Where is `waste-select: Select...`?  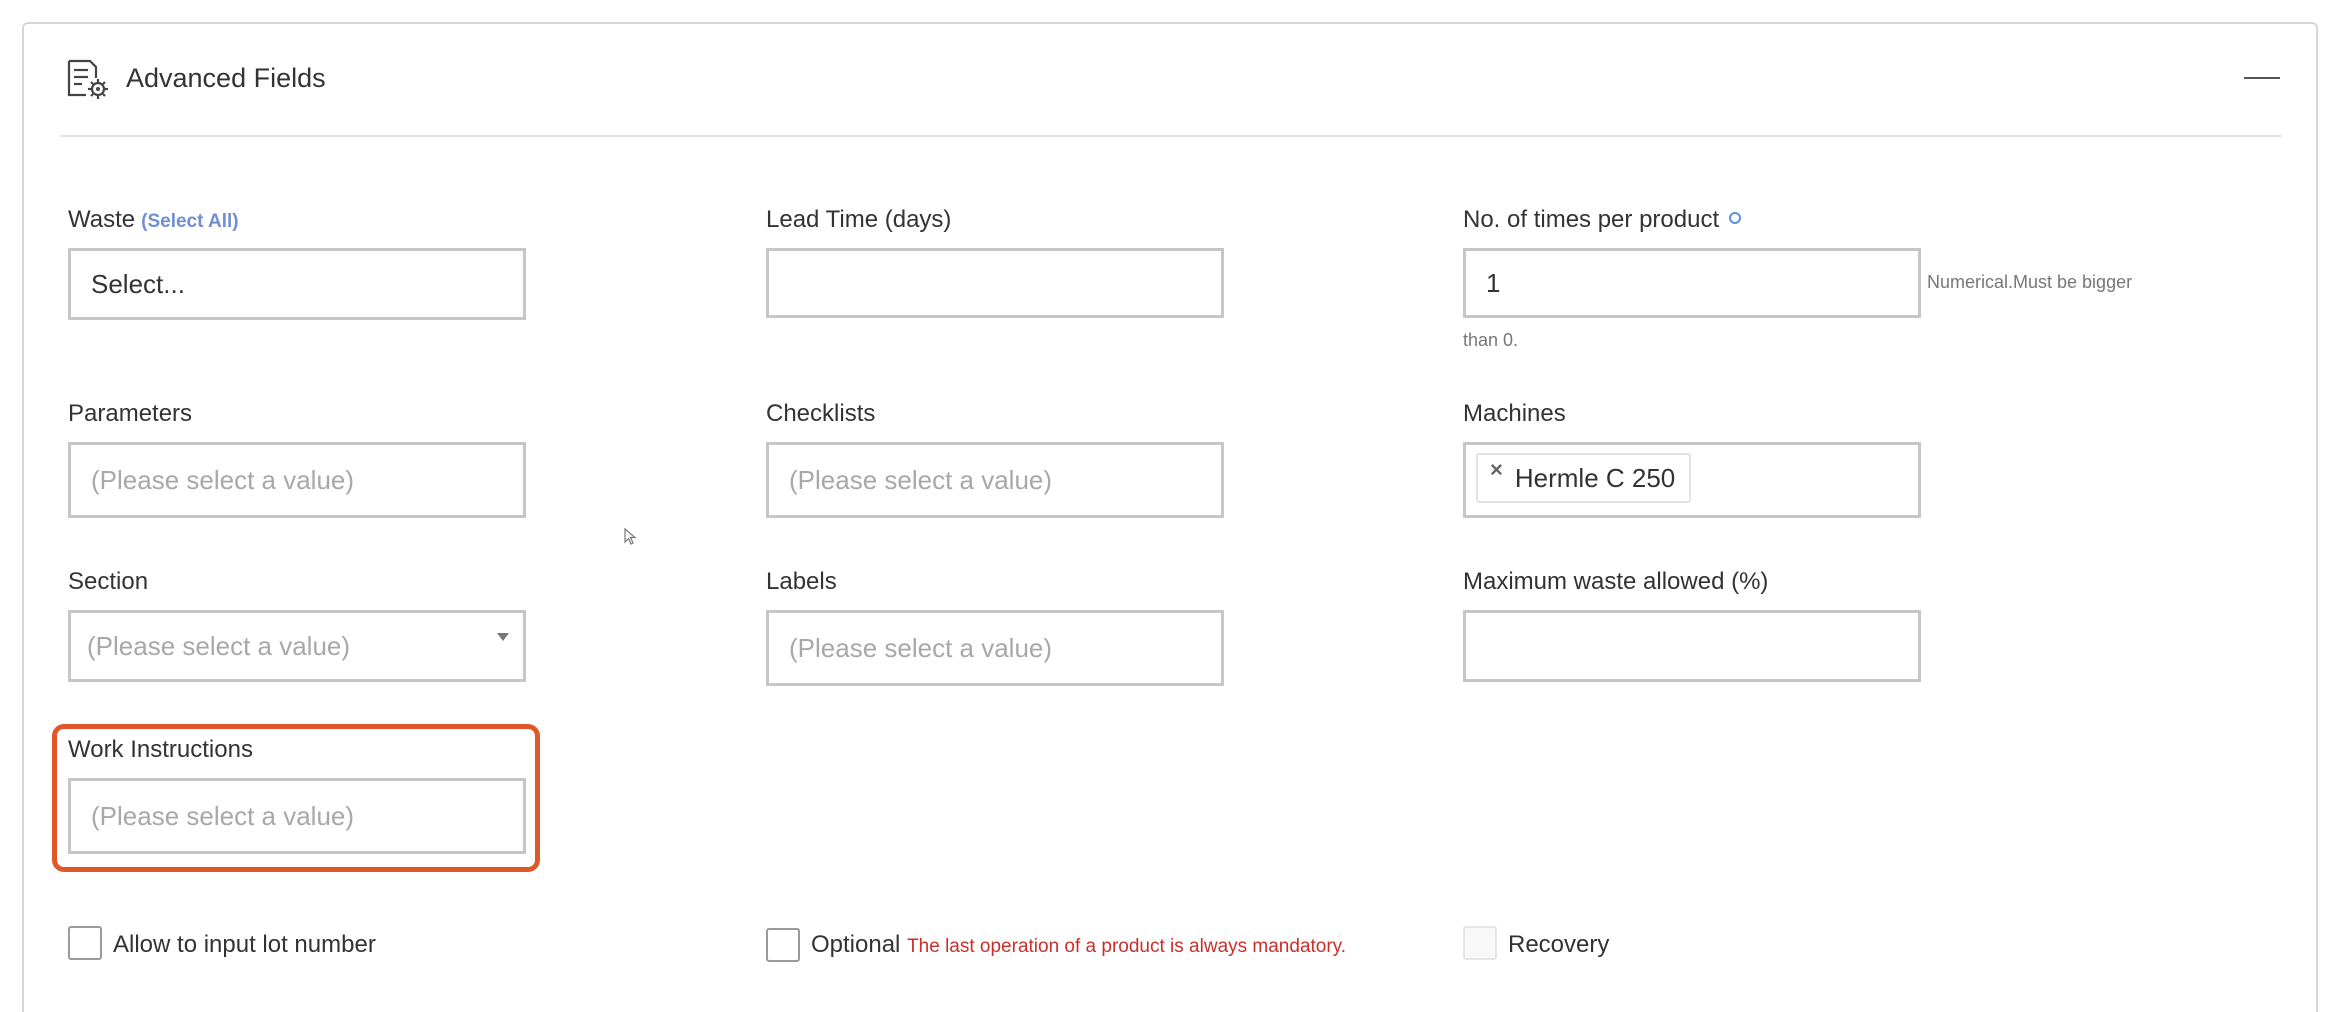 waste-select: Select... is located at coordinates (297, 284).